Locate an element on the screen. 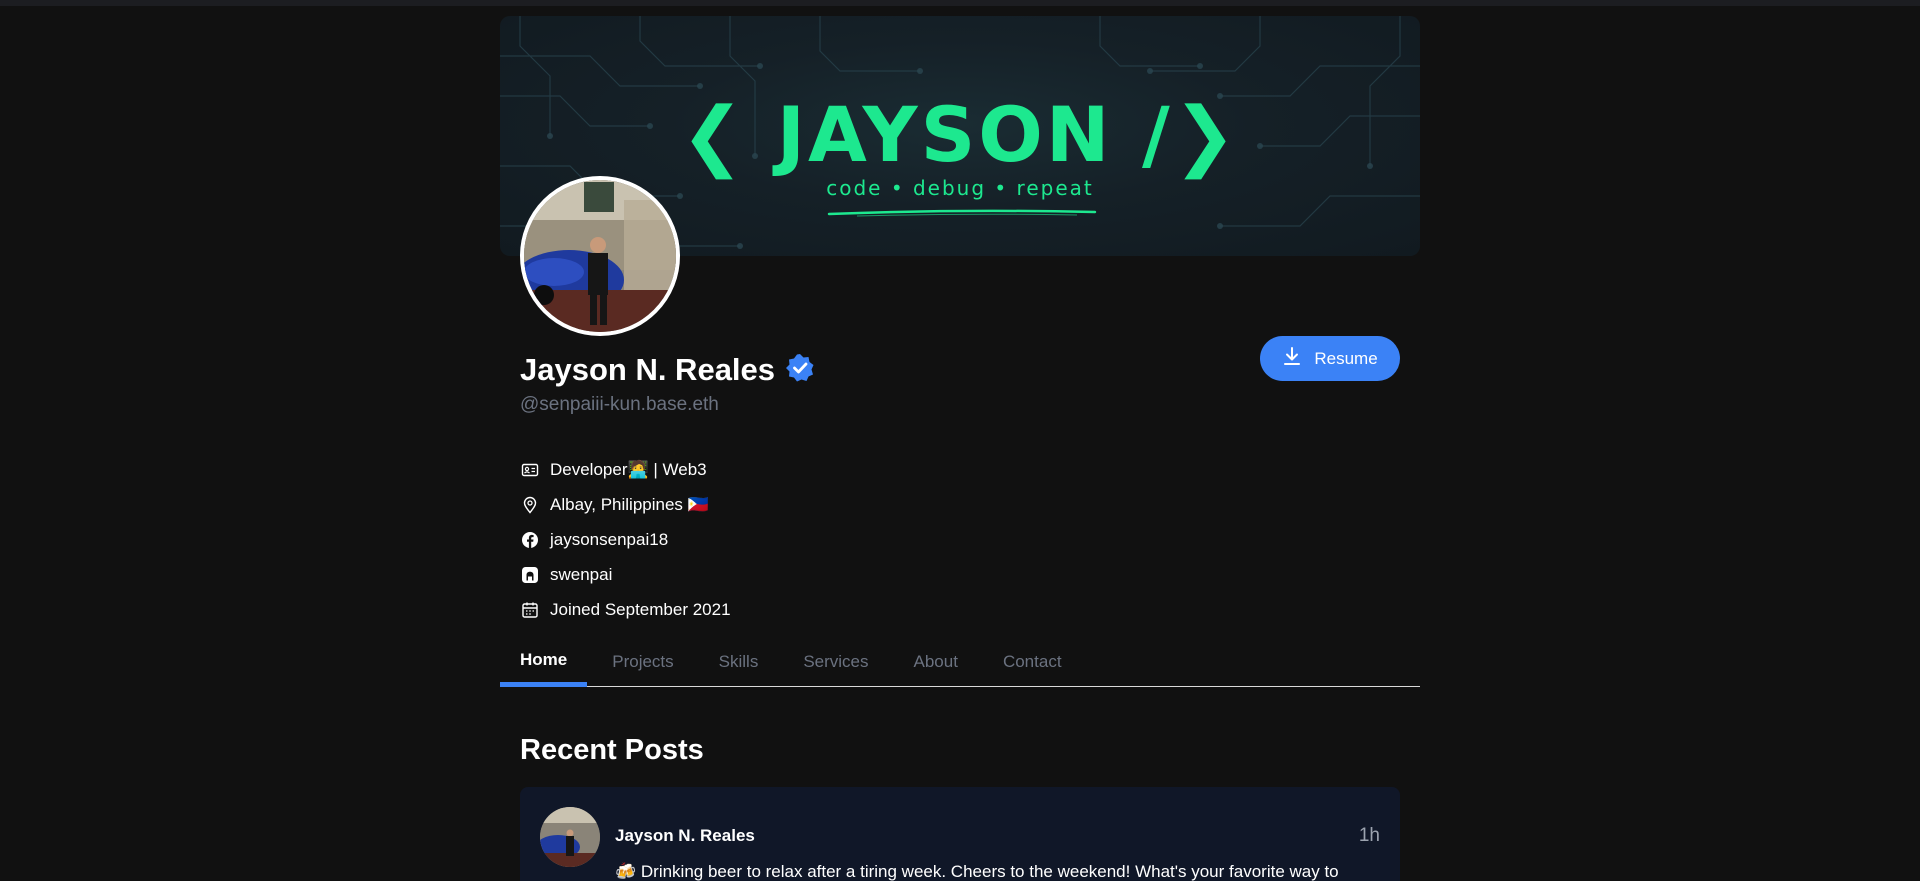 Image resolution: width=1920 pixels, height=881 pixels. id-card-icon is located at coordinates (530, 470).